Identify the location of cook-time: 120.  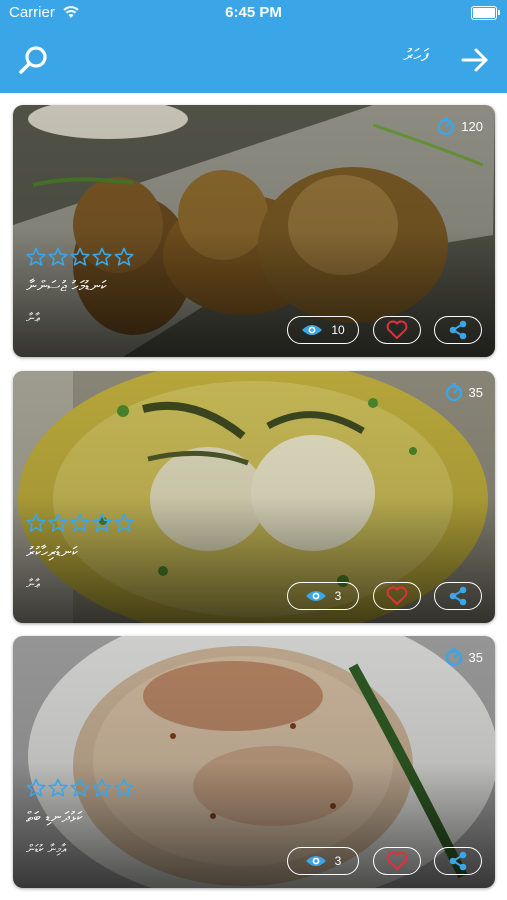
(460, 126).